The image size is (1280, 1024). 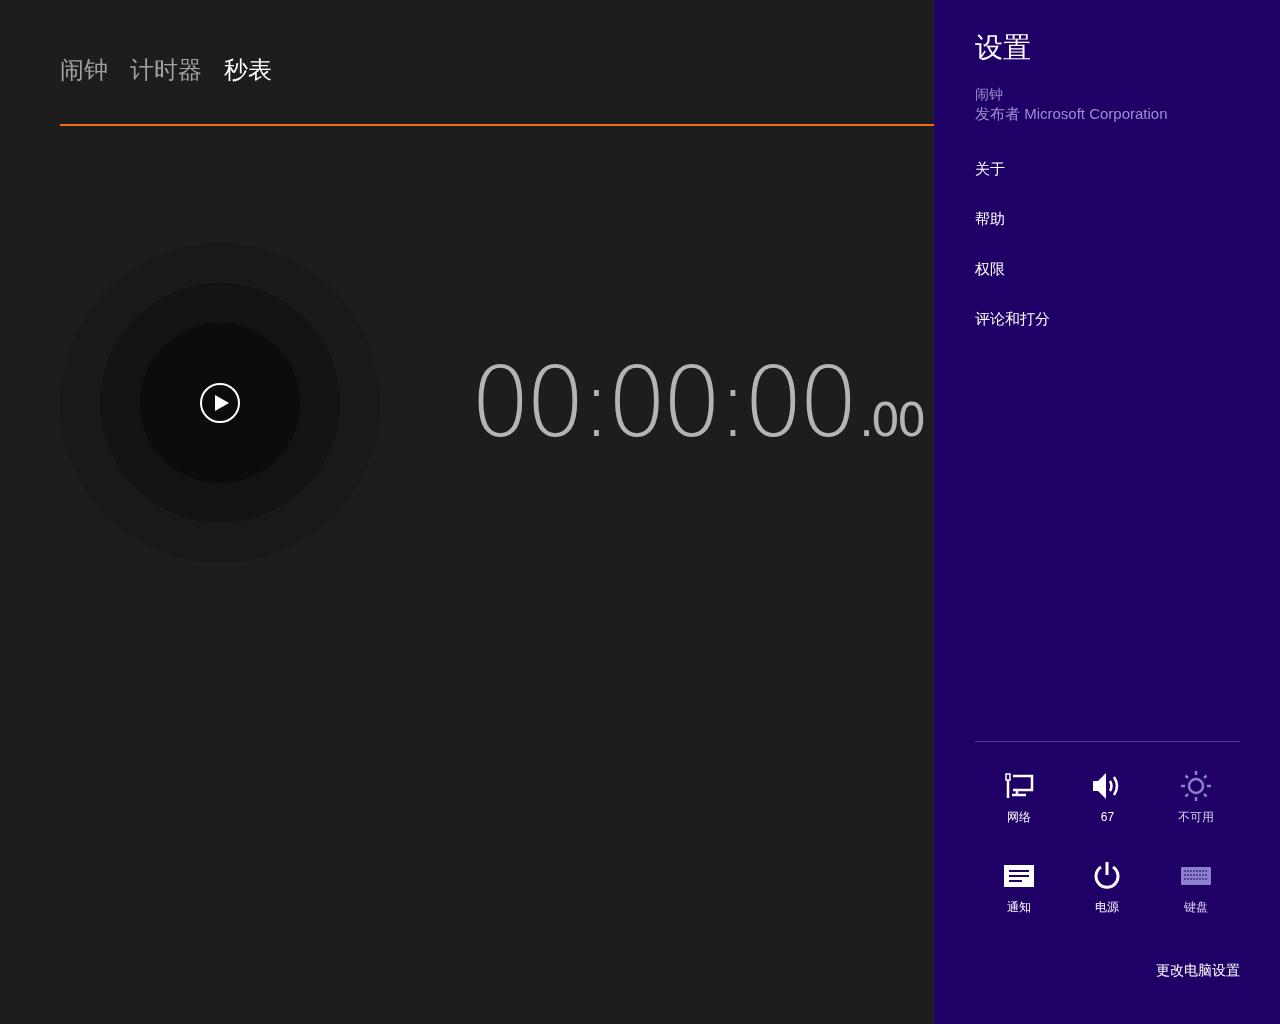 I want to click on publisher-text: 发布者 Microsoft Corporation, so click(x=1072, y=114).